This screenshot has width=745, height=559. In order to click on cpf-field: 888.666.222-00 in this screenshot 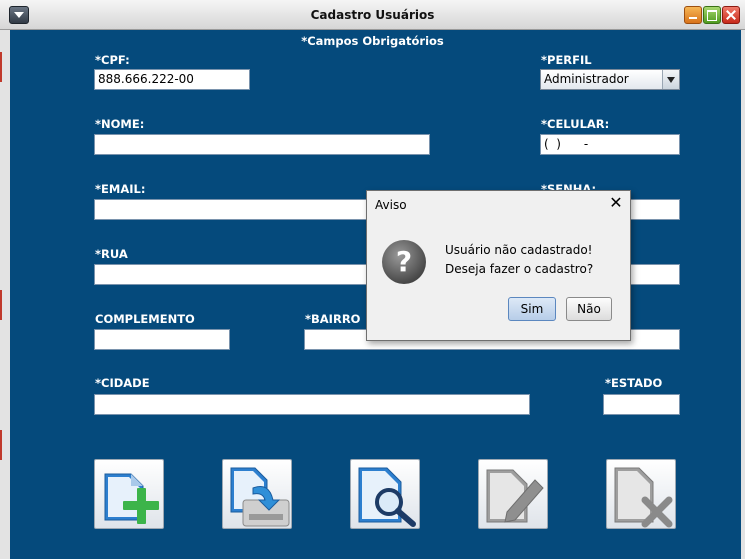, I will do `click(172, 79)`.